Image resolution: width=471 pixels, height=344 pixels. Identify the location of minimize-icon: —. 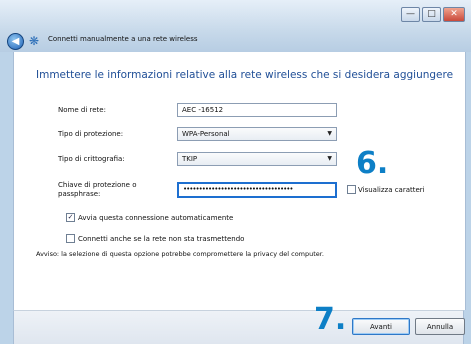
(410, 14).